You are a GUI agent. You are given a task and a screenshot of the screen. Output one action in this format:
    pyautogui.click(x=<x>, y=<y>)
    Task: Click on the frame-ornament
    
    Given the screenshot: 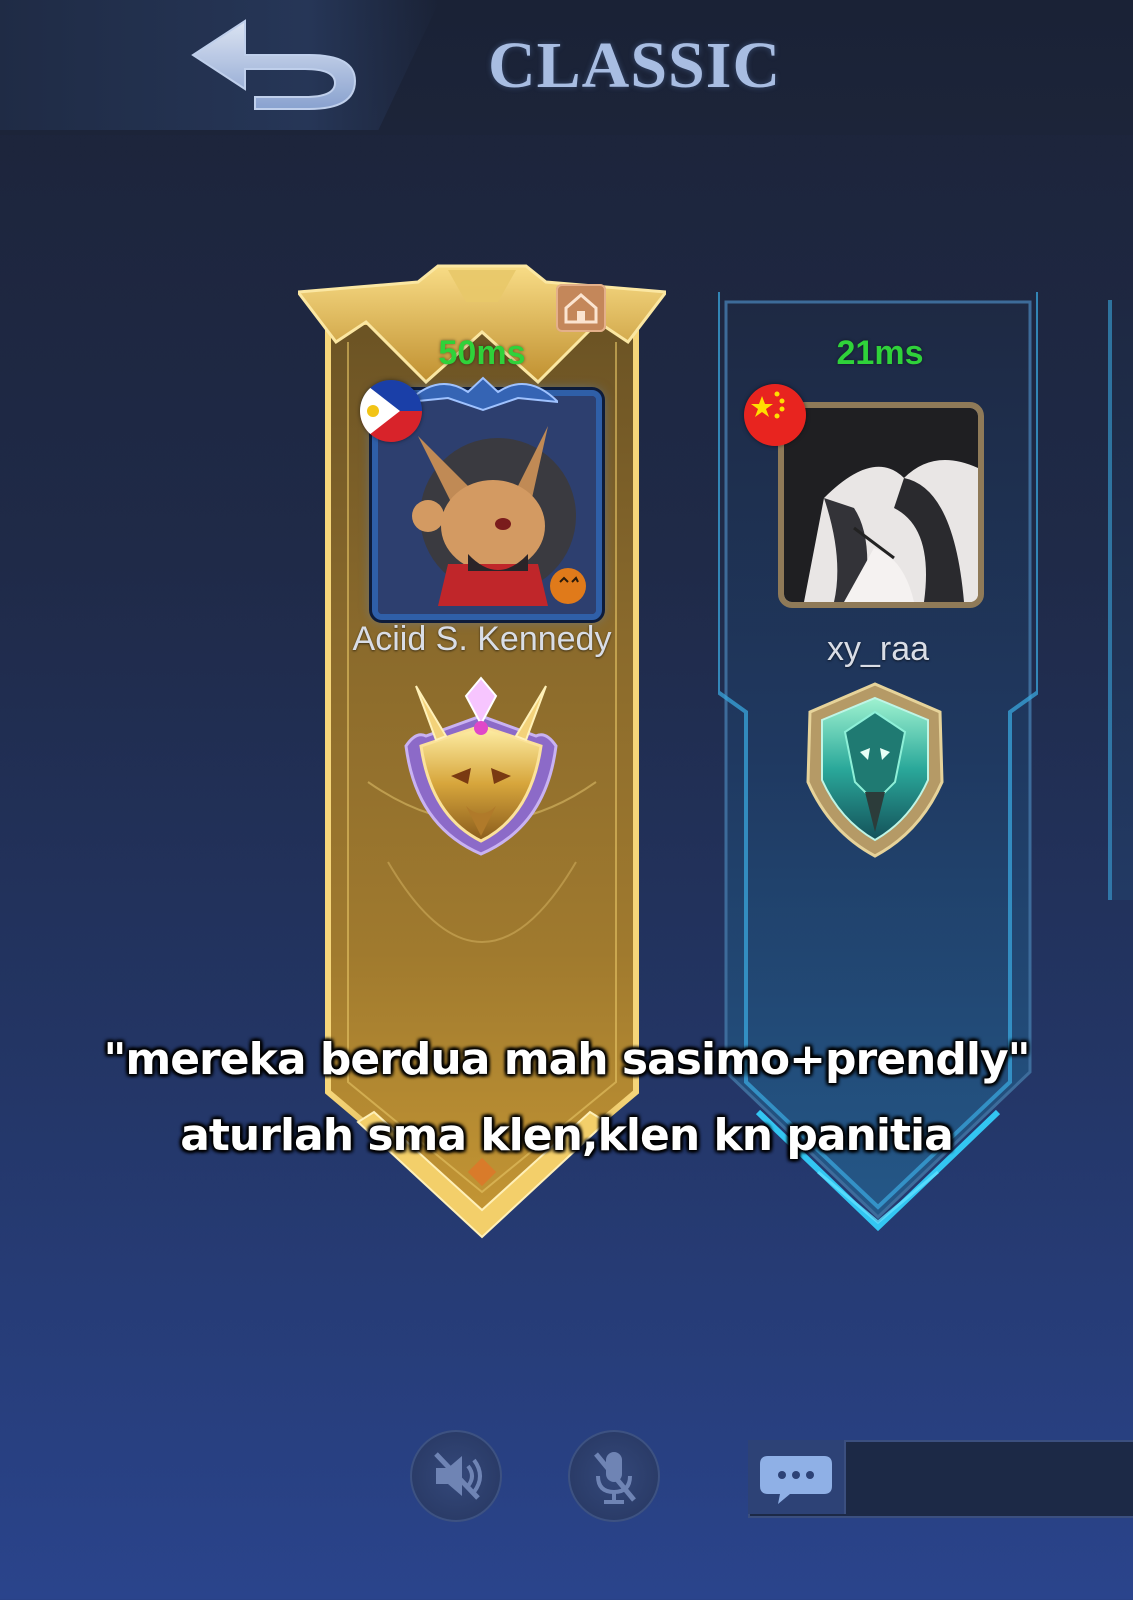 What is the action you would take?
    pyautogui.click(x=483, y=394)
    